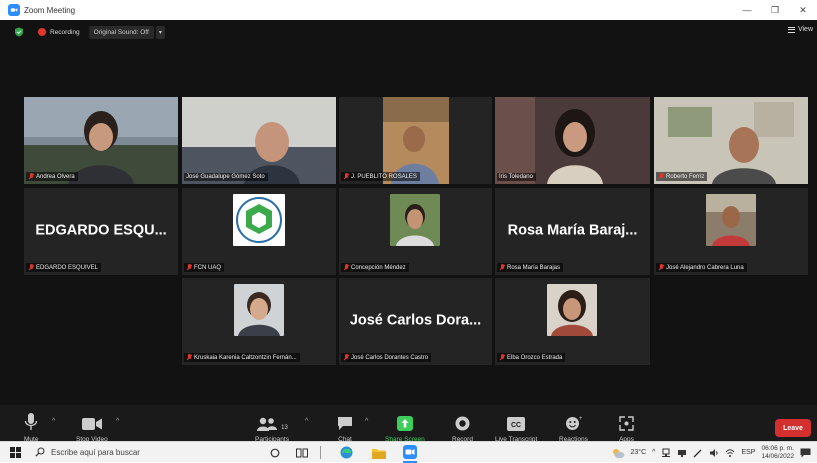 This screenshot has height=463, width=817. What do you see at coordinates (320, 452) in the screenshot?
I see `taskbar-separator` at bounding box center [320, 452].